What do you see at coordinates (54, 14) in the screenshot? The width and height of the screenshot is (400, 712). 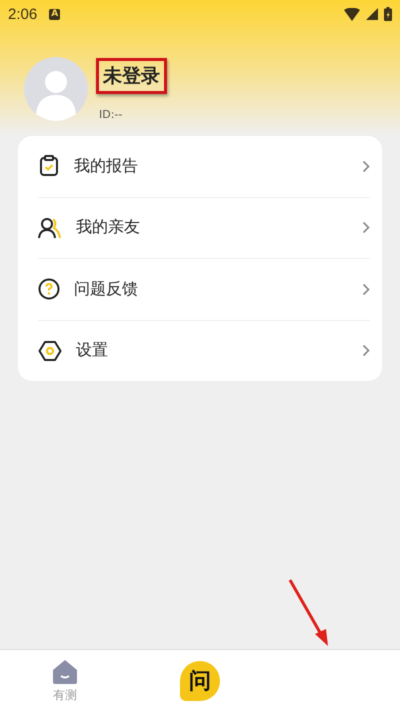 I see `notification-icon: A` at bounding box center [54, 14].